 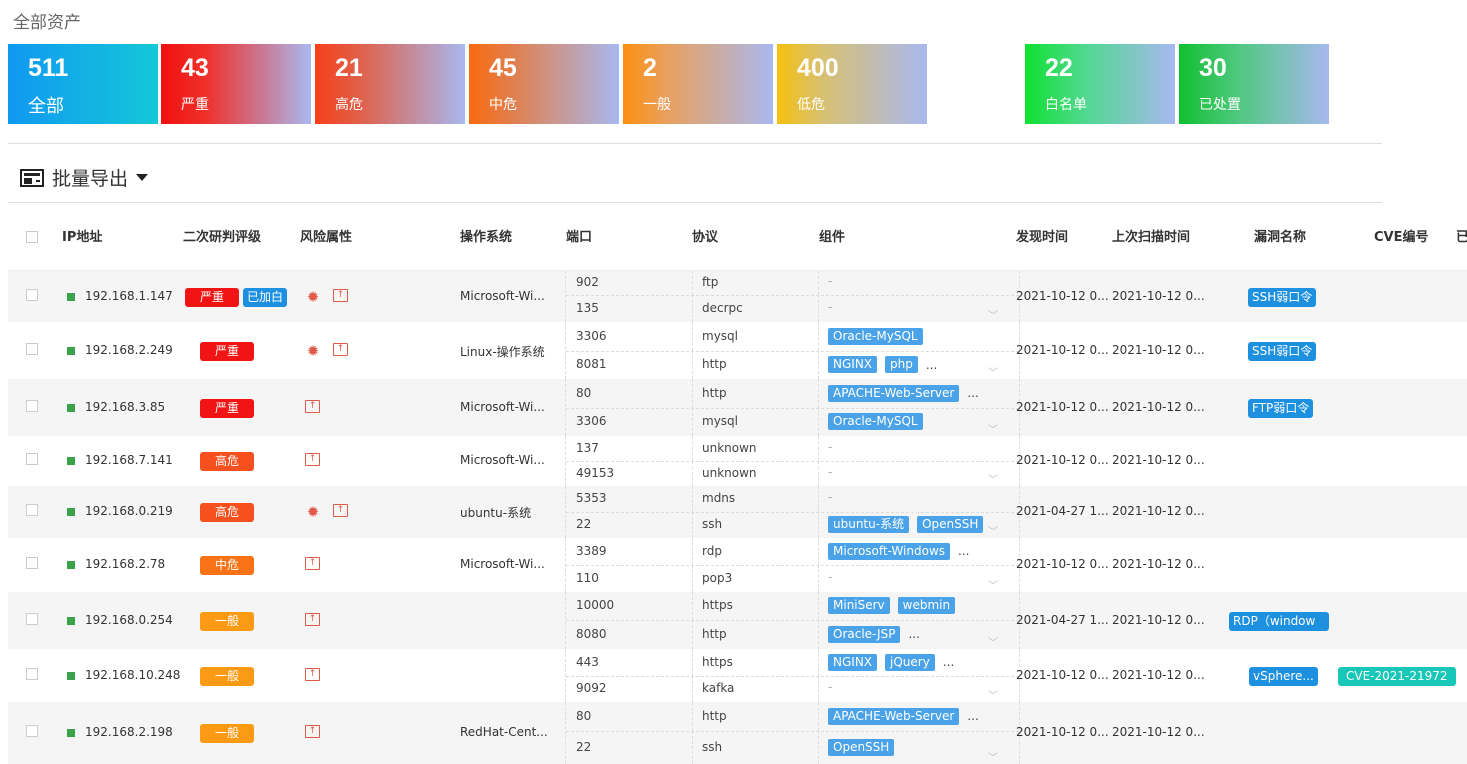 I want to click on col-rating: 二次研判评级, so click(x=222, y=237).